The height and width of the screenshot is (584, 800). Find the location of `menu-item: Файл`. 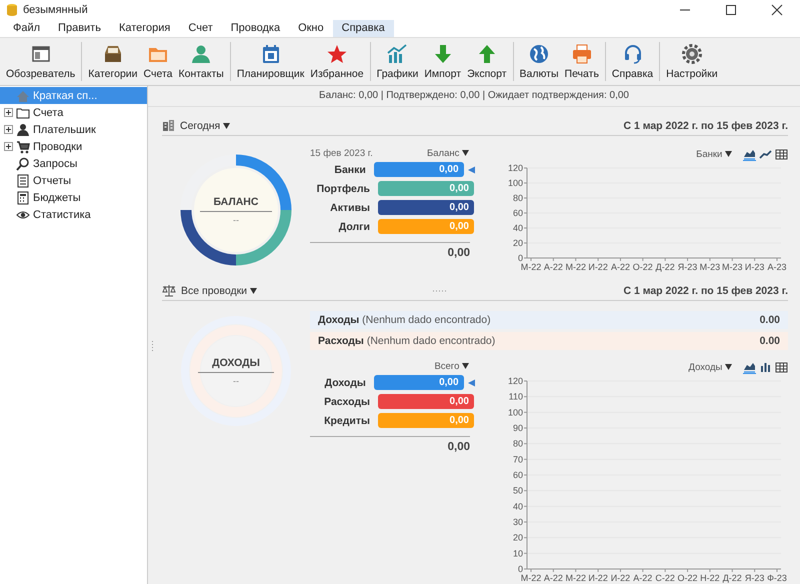

menu-item: Файл is located at coordinates (27, 28).